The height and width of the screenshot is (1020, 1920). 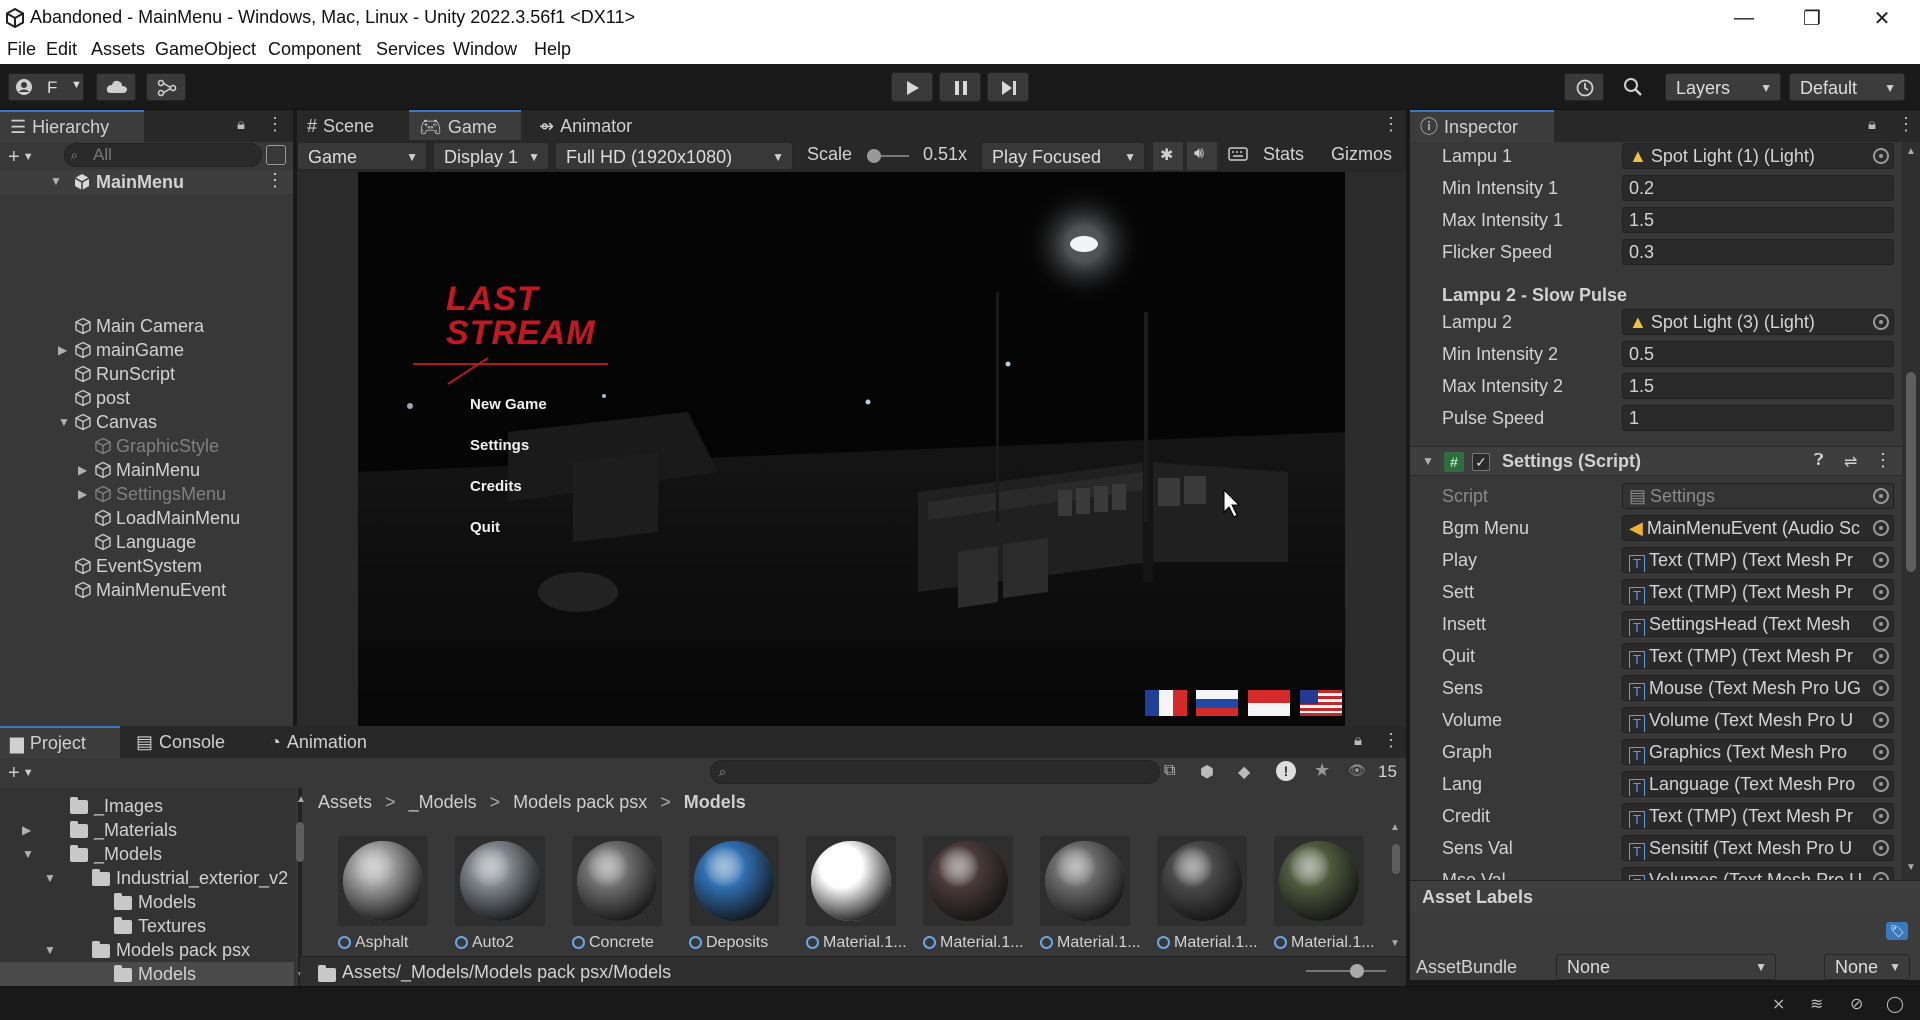 What do you see at coordinates (1847, 87) in the screenshot?
I see `layout-dropdown: Default ▼` at bounding box center [1847, 87].